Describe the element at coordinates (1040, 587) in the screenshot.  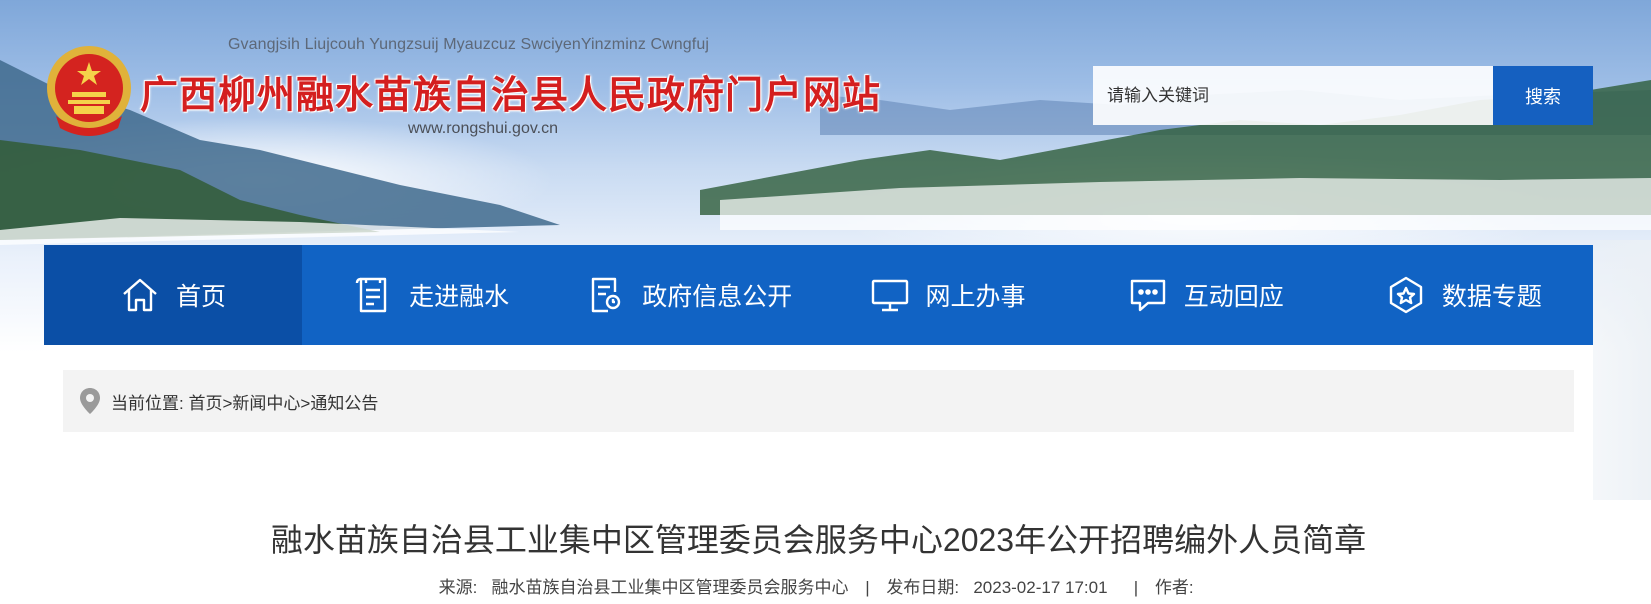
I see `date-value: 2023-02-17 17:01` at that location.